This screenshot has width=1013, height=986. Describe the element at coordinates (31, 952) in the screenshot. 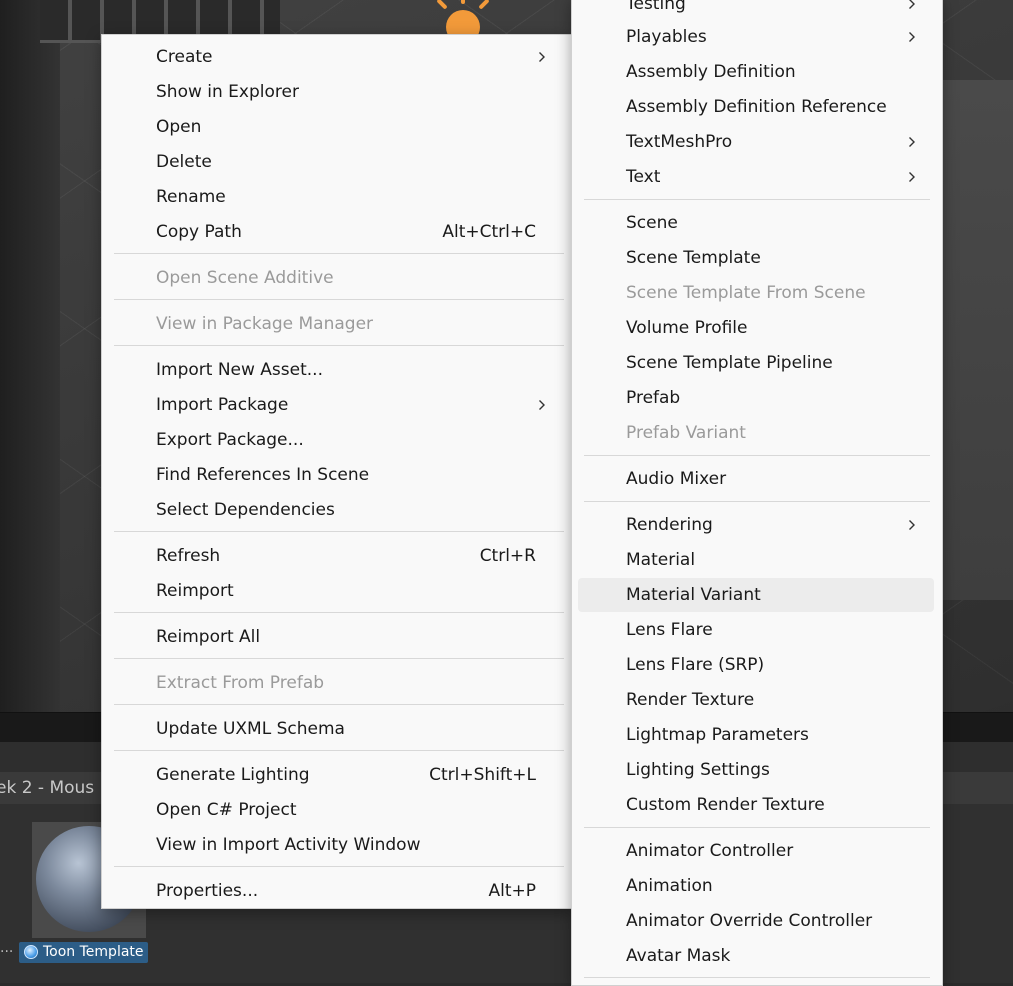

I see `material-icon` at that location.